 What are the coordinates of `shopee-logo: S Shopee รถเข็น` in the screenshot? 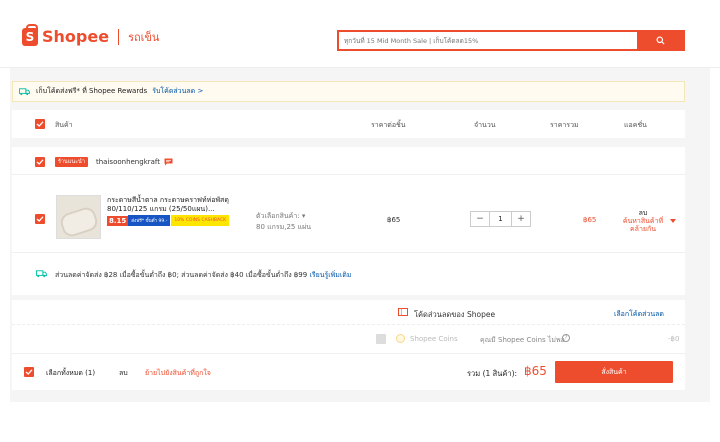 It's located at (91, 34).